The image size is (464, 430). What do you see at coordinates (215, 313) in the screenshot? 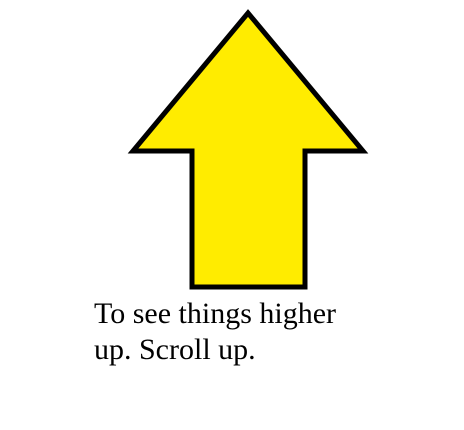
I see `scroll-hint-line-1: To see things higher` at bounding box center [215, 313].